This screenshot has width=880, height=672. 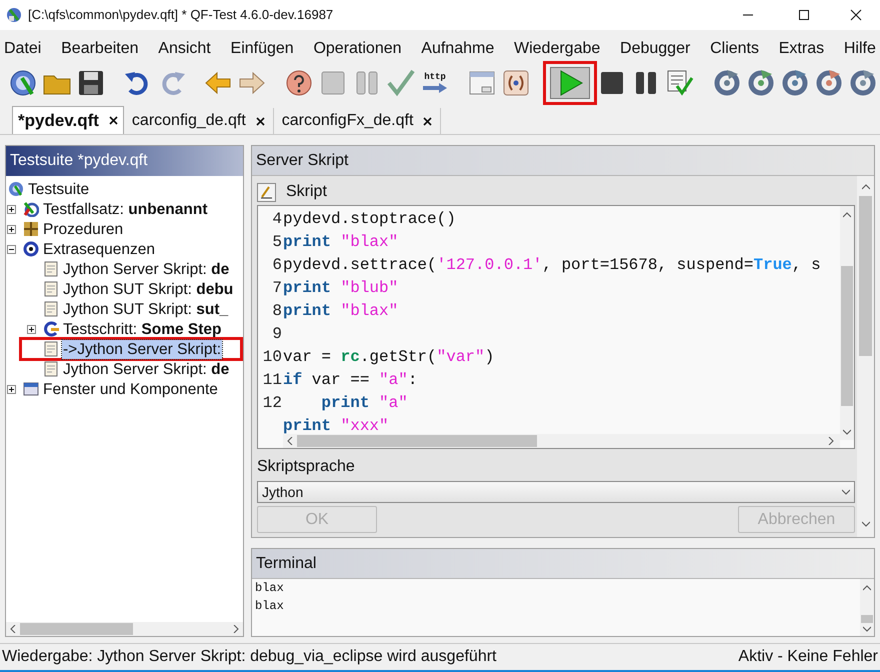 What do you see at coordinates (272, 403) in the screenshot?
I see `line-number: 12` at bounding box center [272, 403].